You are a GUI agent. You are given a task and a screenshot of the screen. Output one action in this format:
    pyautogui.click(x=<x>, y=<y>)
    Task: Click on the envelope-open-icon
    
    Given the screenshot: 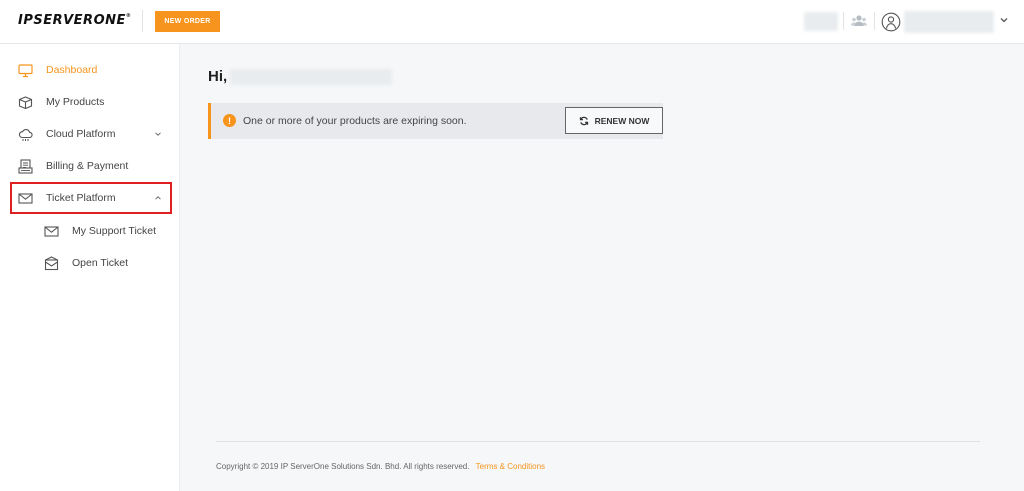 What is the action you would take?
    pyautogui.click(x=51, y=262)
    